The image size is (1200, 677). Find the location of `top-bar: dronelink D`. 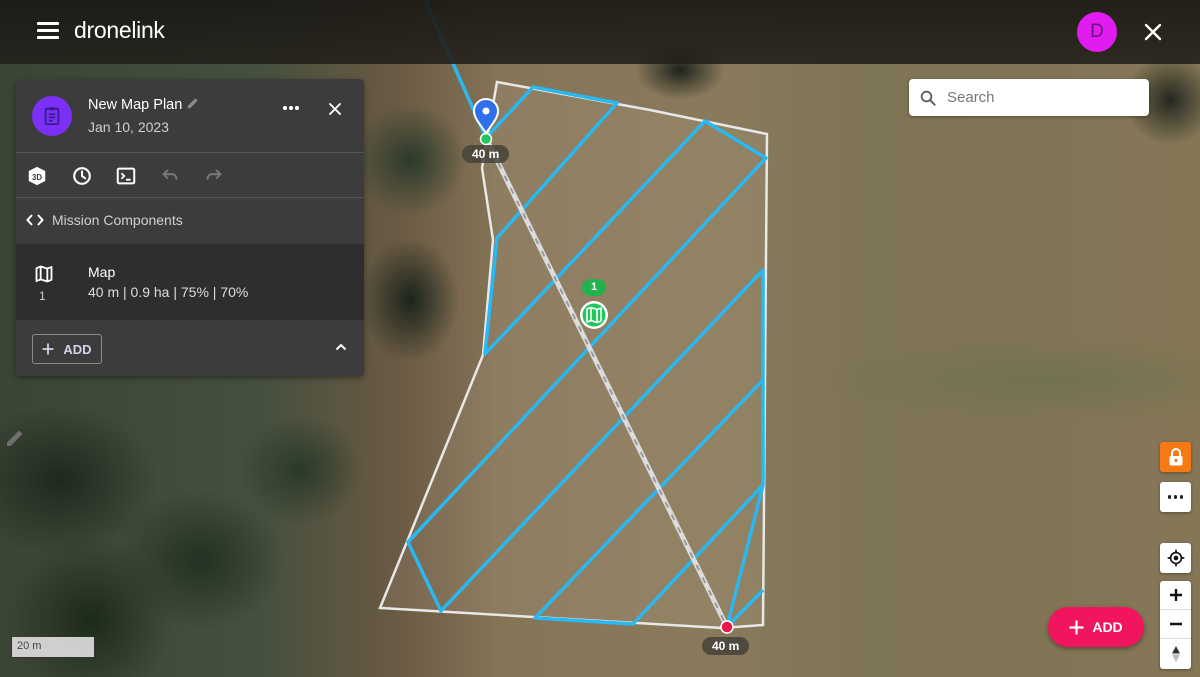

top-bar: dronelink D is located at coordinates (600, 32).